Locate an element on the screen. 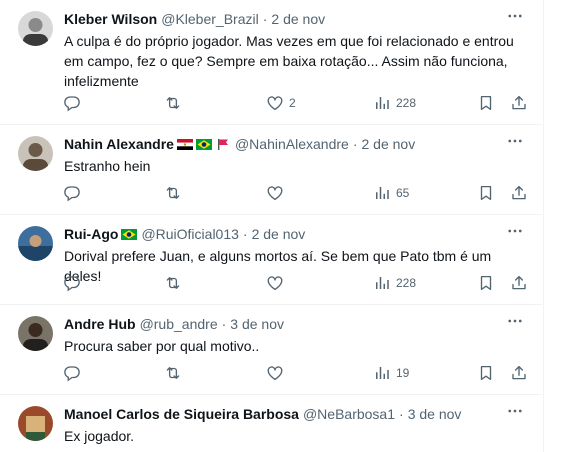 This screenshot has width=566, height=452. tweet-header: Kleber Wilson @Kleber_Brazil · 2 de nov is located at coordinates (194, 19).